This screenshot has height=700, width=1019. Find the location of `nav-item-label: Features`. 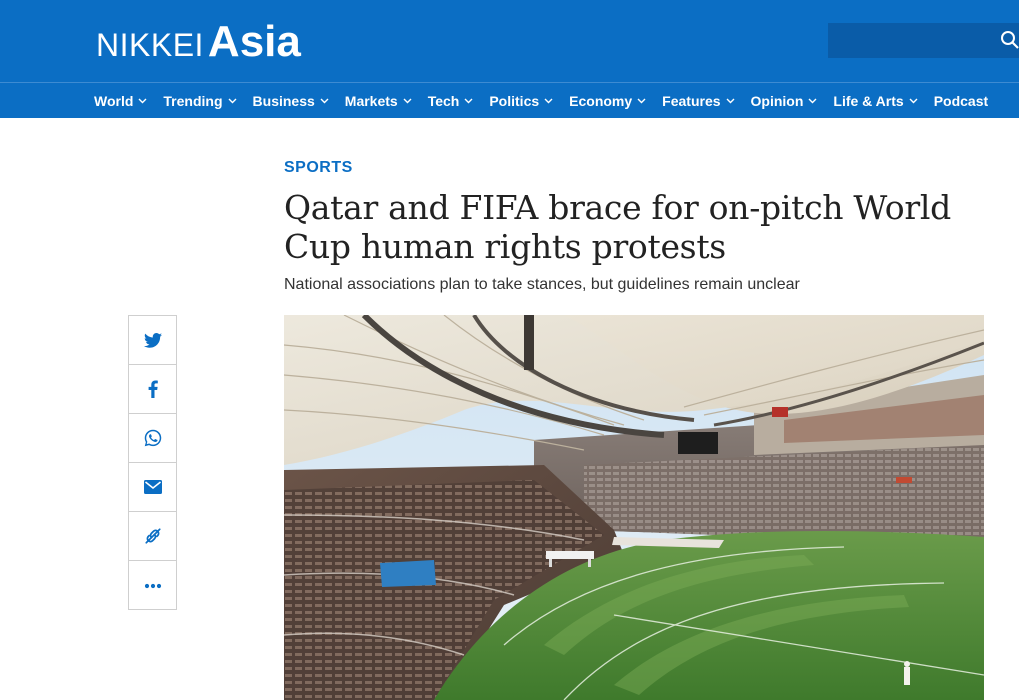

nav-item-label: Features is located at coordinates (691, 100).